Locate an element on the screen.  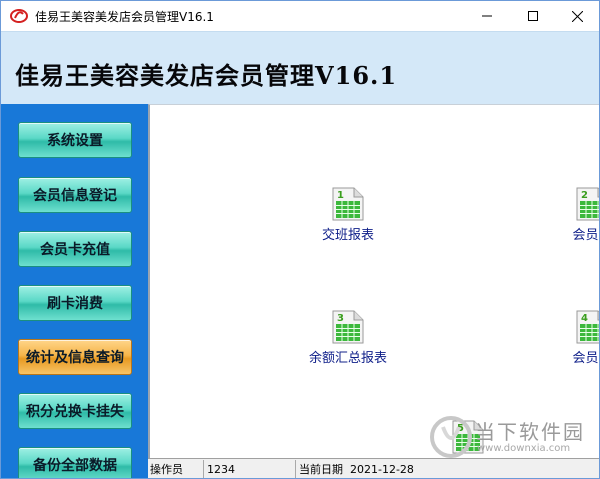
watermark-text: 当下软件园 is located at coordinates (530, 432).